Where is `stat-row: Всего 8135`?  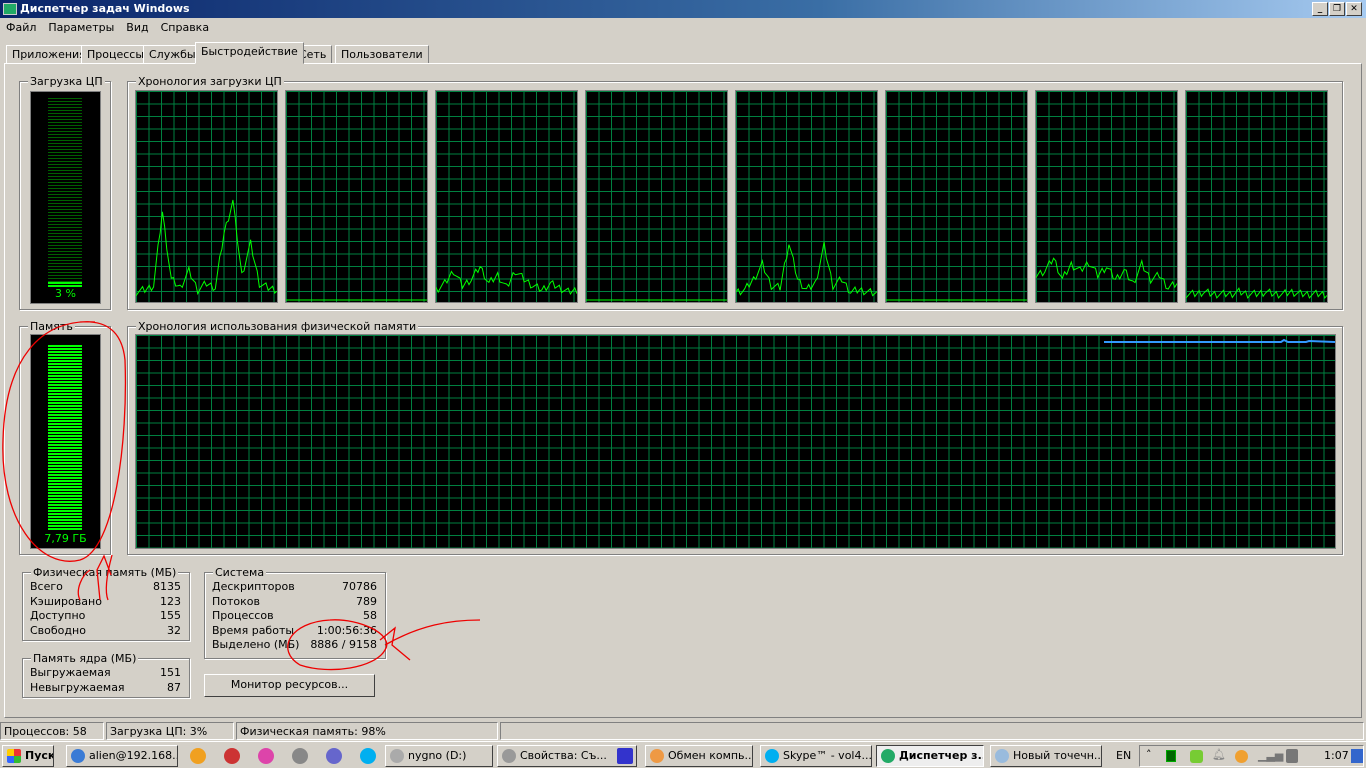 stat-row: Всего 8135 is located at coordinates (105, 587).